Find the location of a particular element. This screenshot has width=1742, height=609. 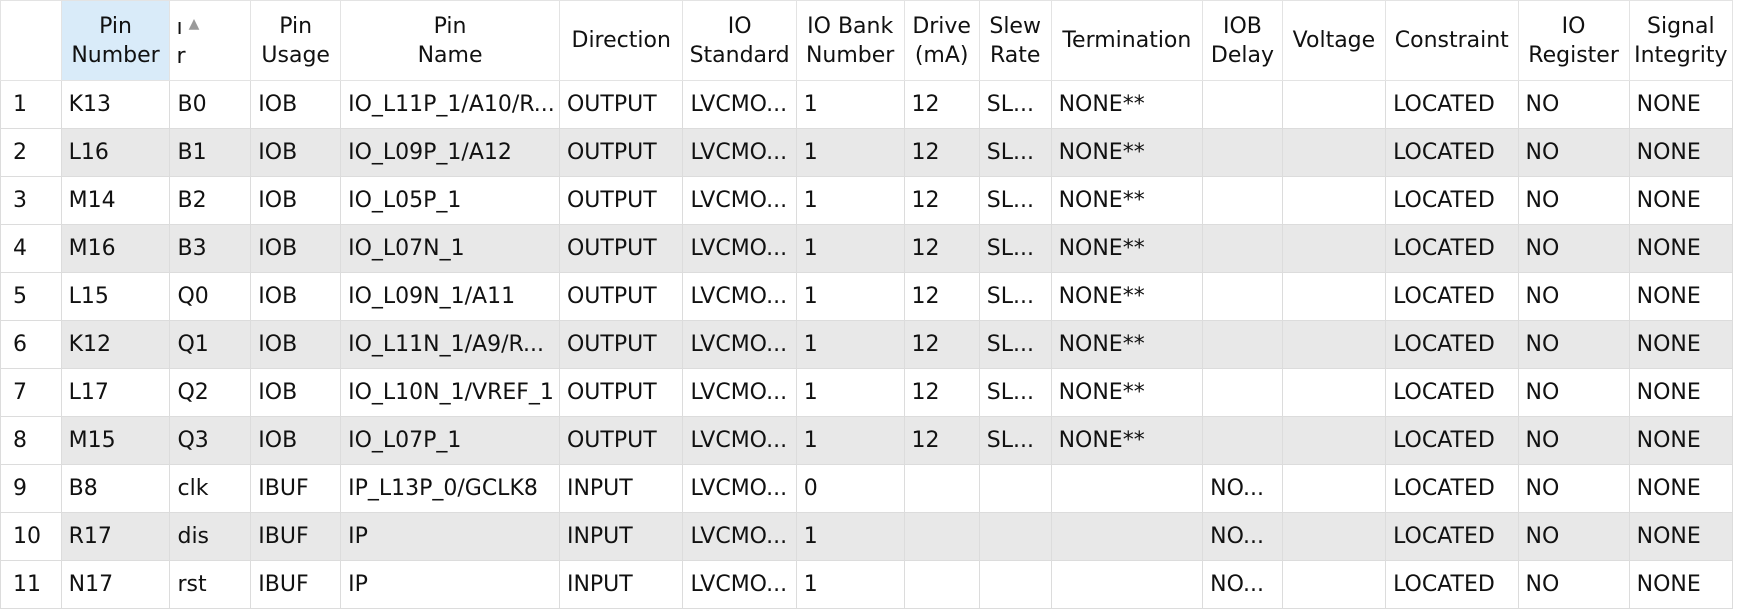

col-header-io-register: IO Register is located at coordinates (1573, 40).